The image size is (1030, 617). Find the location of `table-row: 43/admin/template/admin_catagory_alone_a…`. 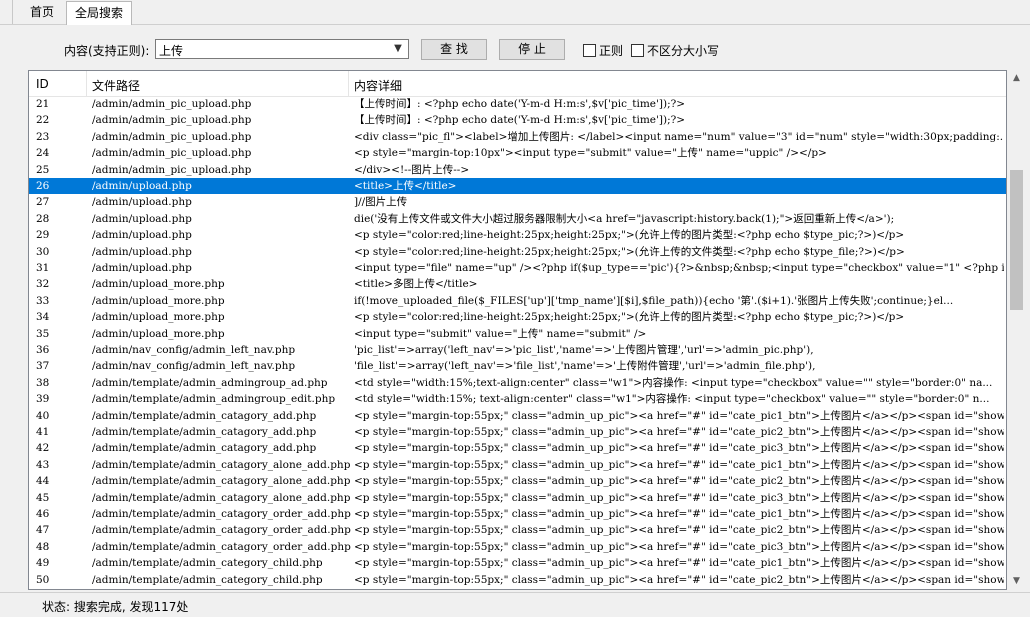

table-row: 43/admin/template/admin_catagory_alone_a… is located at coordinates (517, 465).